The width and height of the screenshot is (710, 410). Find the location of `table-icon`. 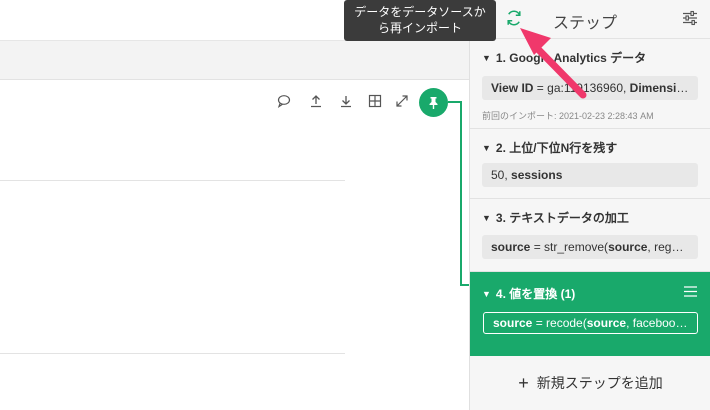

table-icon is located at coordinates (375, 101).